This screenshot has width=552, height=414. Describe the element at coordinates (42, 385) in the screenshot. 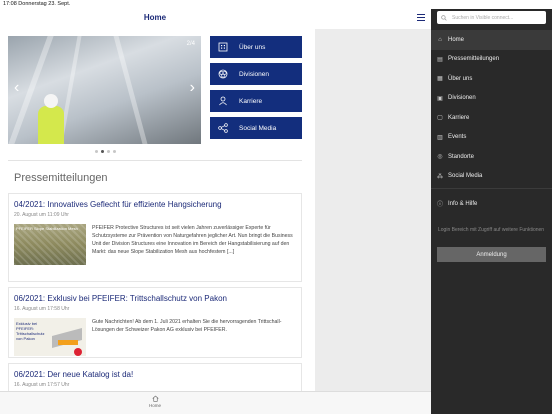

I see `press-card-date: 16. August um 17:57 Uhr` at that location.